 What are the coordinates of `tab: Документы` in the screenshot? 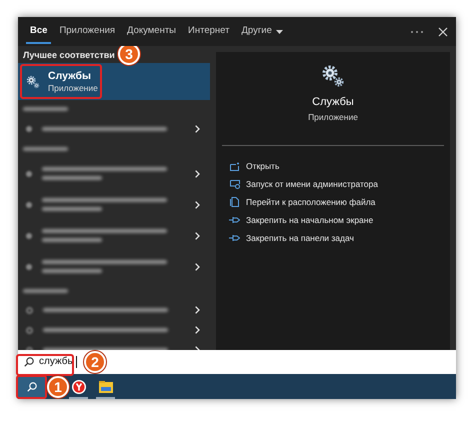 It's located at (151, 31).